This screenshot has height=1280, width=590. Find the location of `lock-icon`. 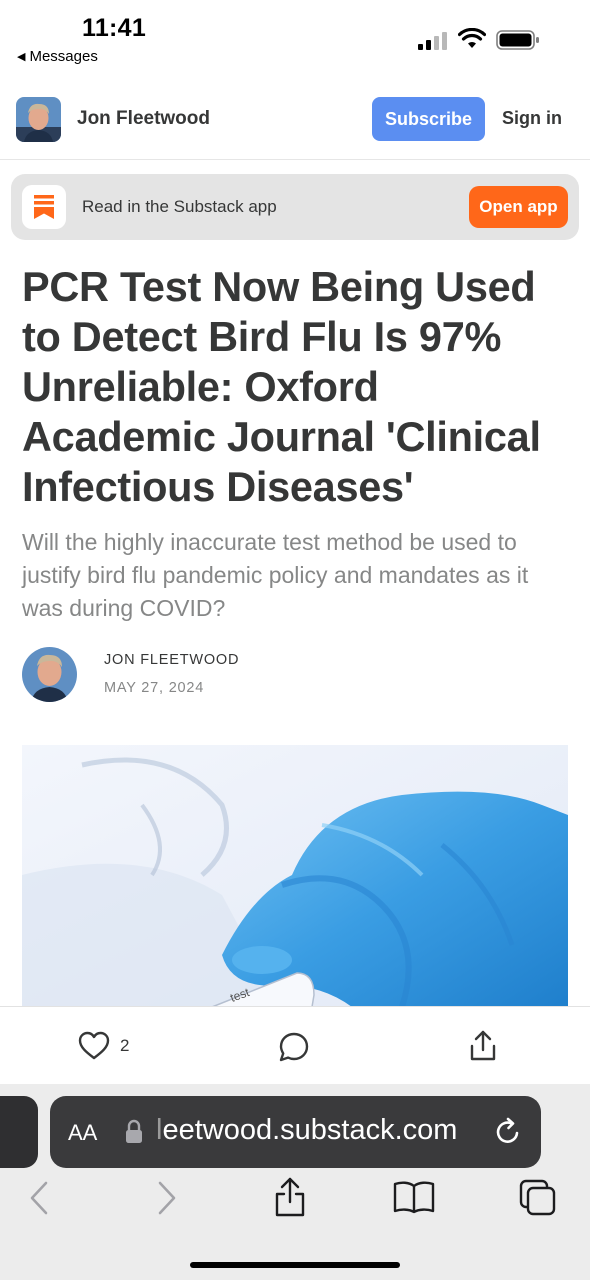

lock-icon is located at coordinates (134, 1131).